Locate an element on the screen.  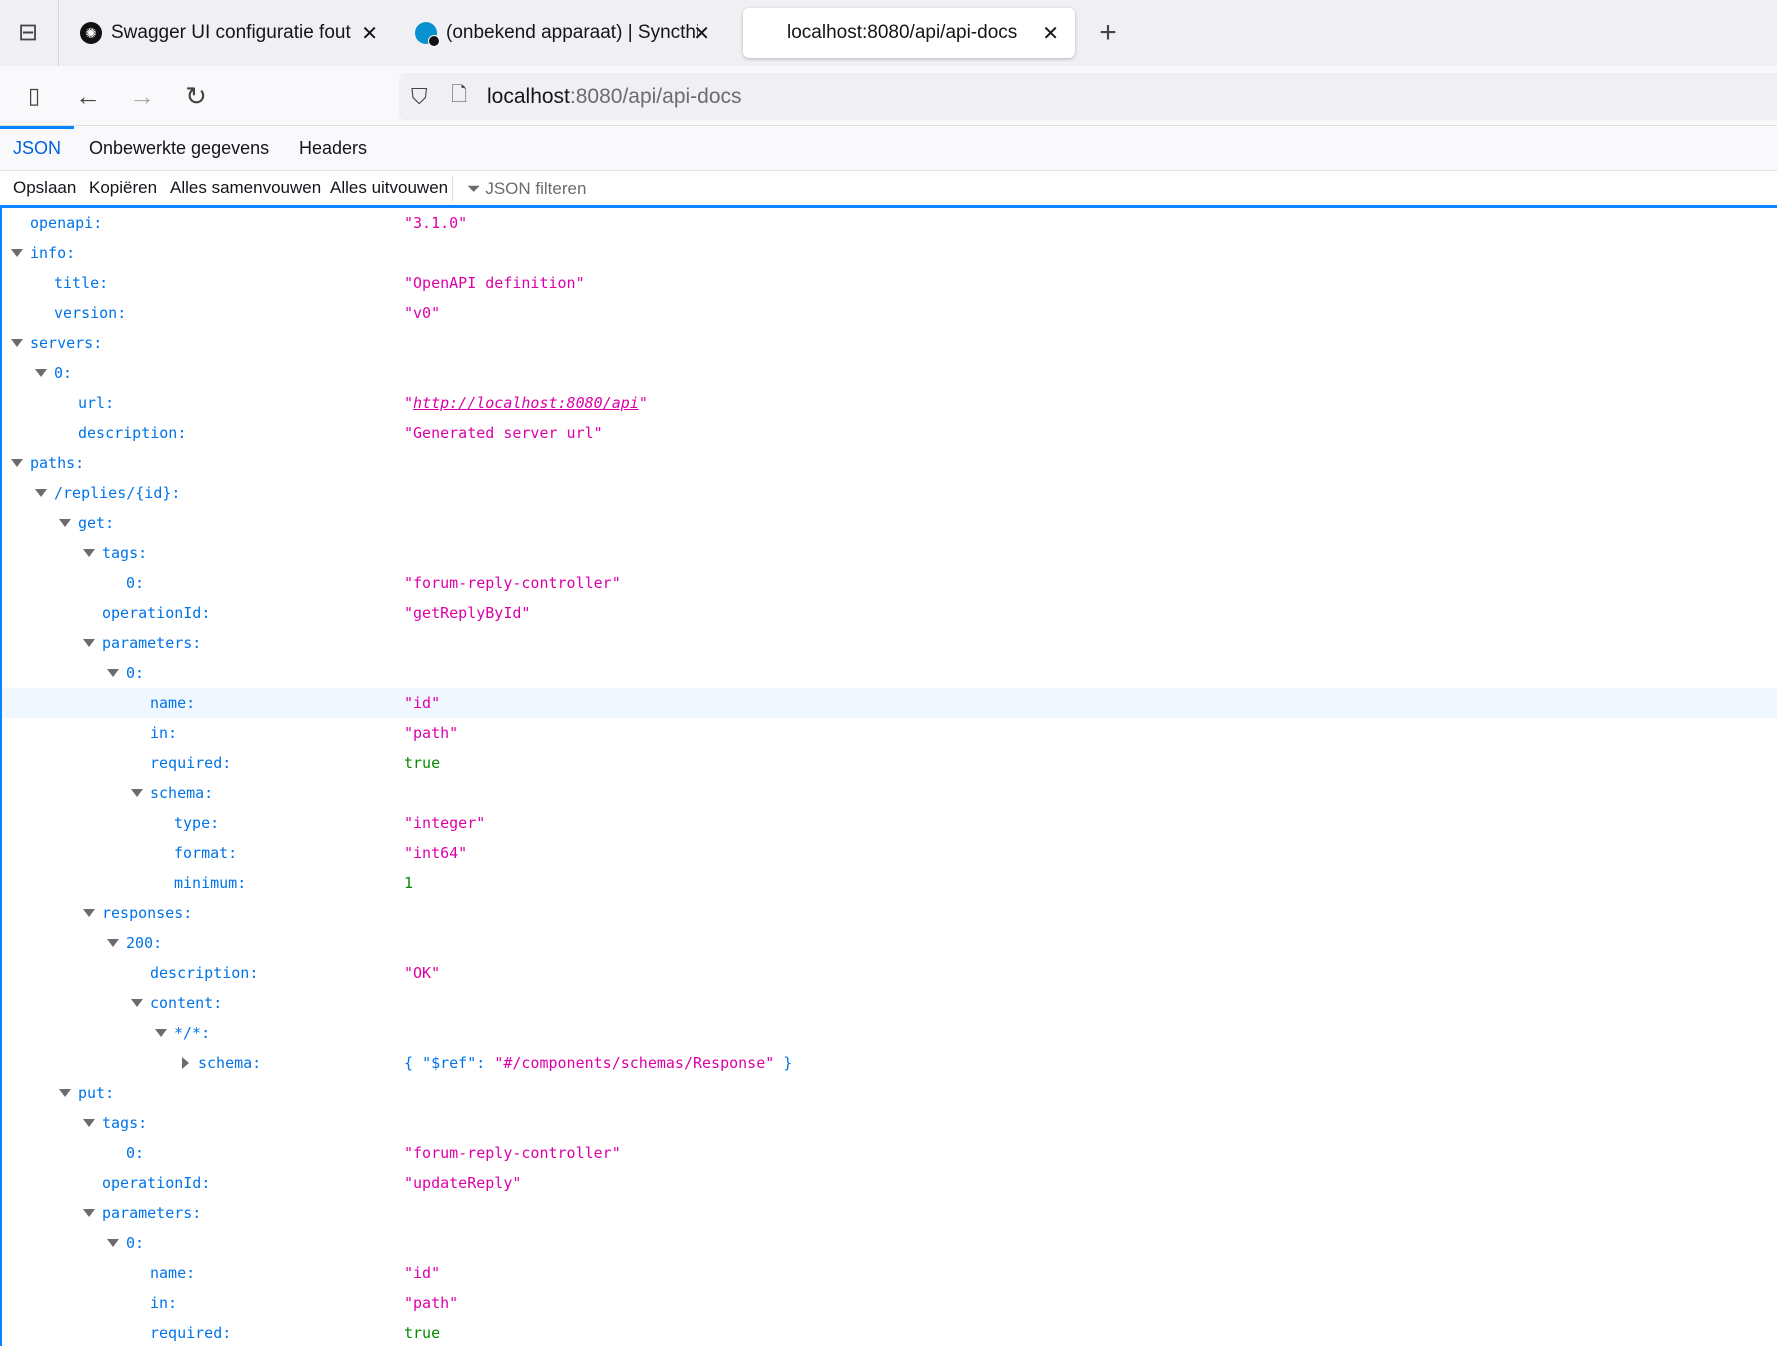
json-row: paths: is located at coordinates (889, 463).